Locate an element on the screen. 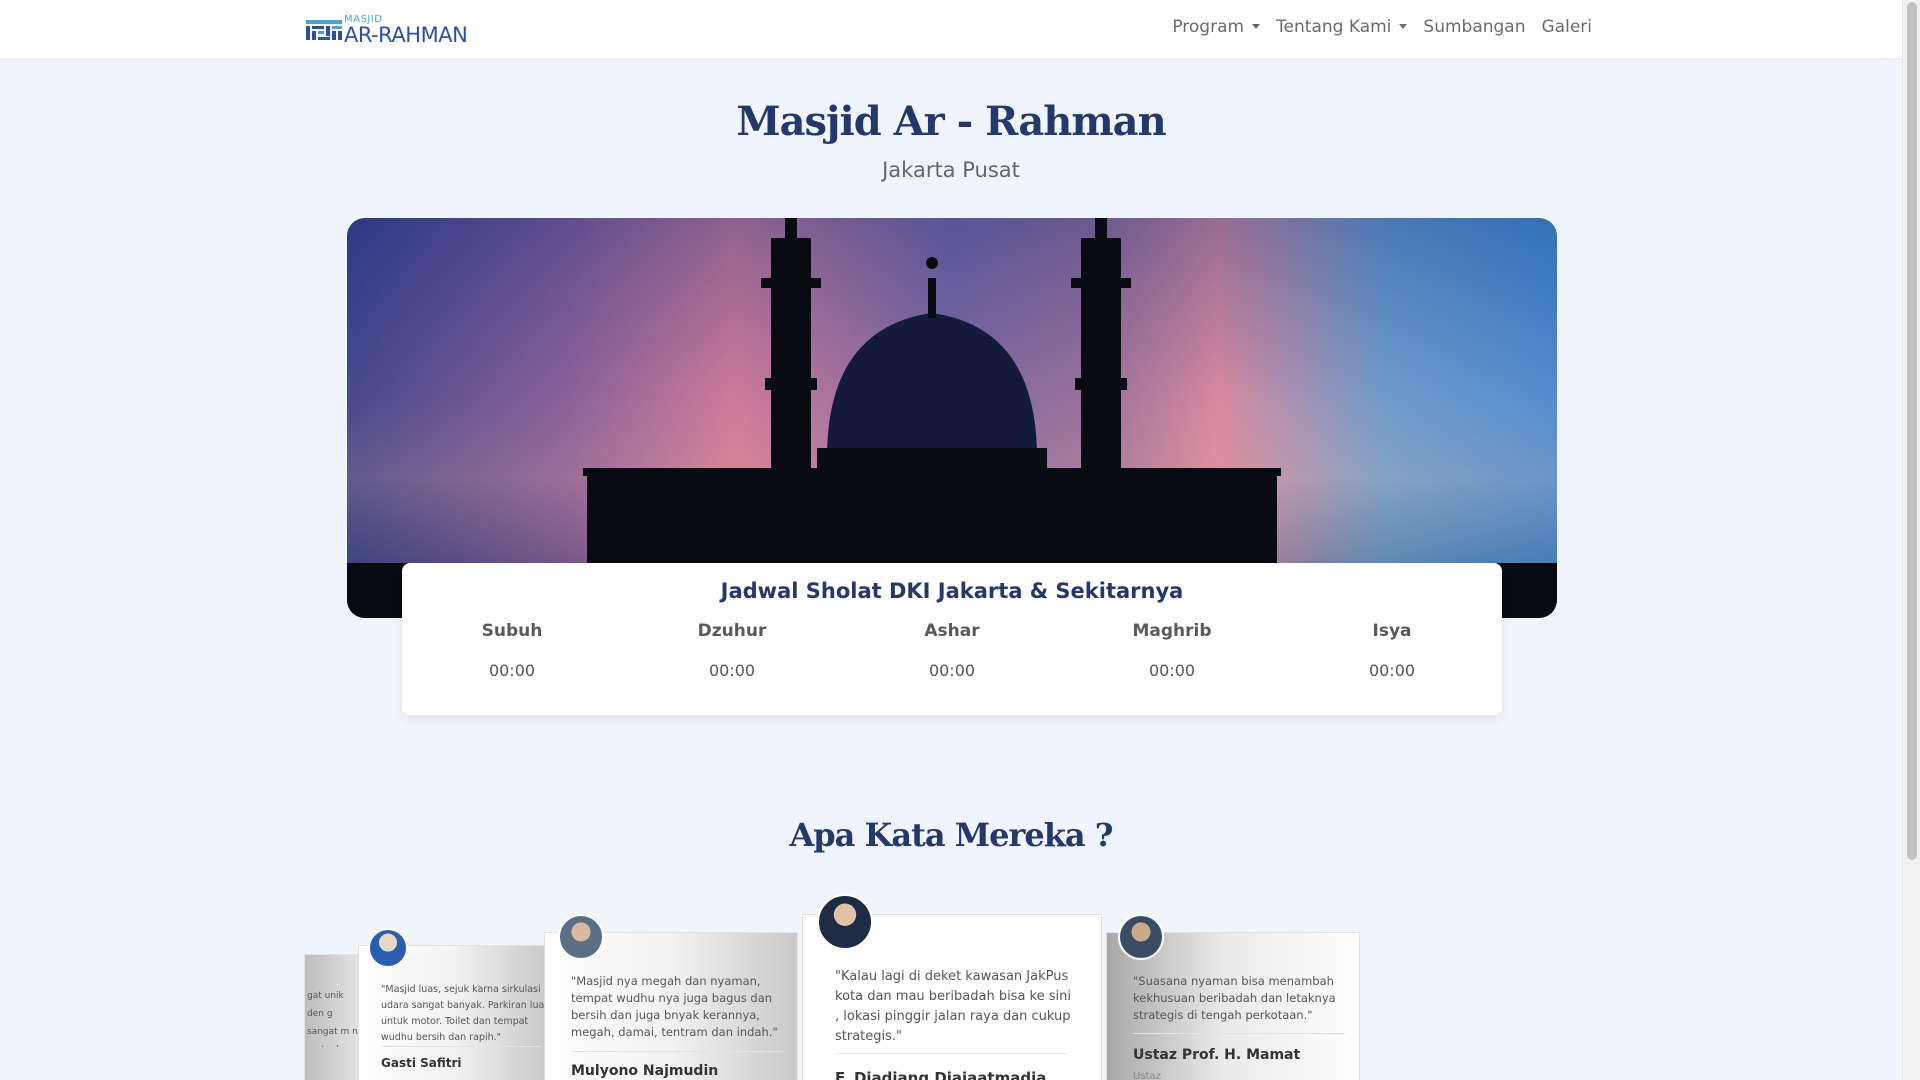 The height and width of the screenshot is (1080, 1920). nav-tentang-kami: Tentang Kami is located at coordinates (1342, 27).